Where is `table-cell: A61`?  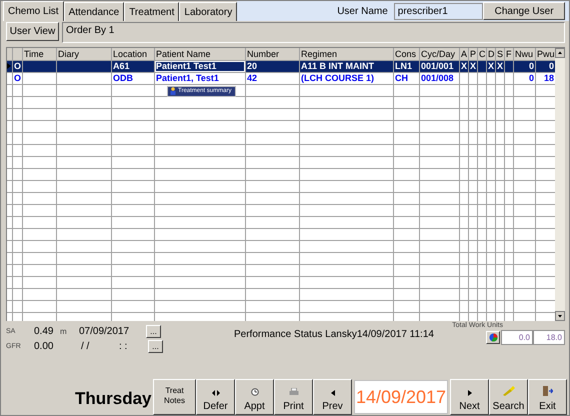
table-cell: A61 is located at coordinates (121, 65).